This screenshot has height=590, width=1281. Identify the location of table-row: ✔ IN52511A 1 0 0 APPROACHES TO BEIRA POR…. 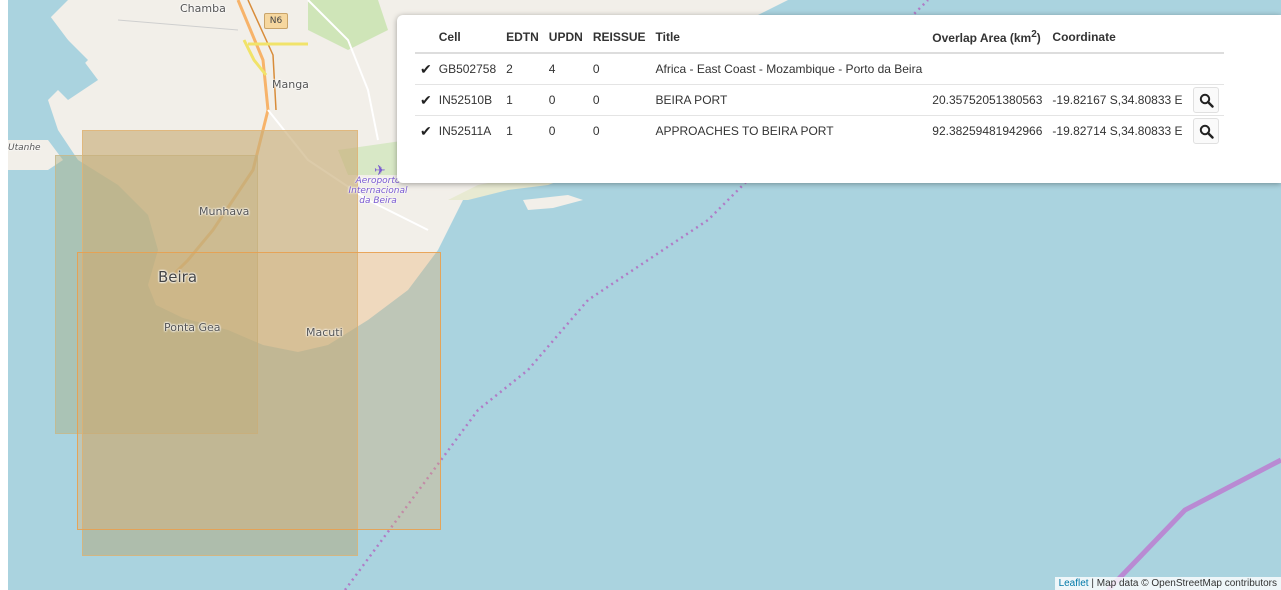
(819, 130).